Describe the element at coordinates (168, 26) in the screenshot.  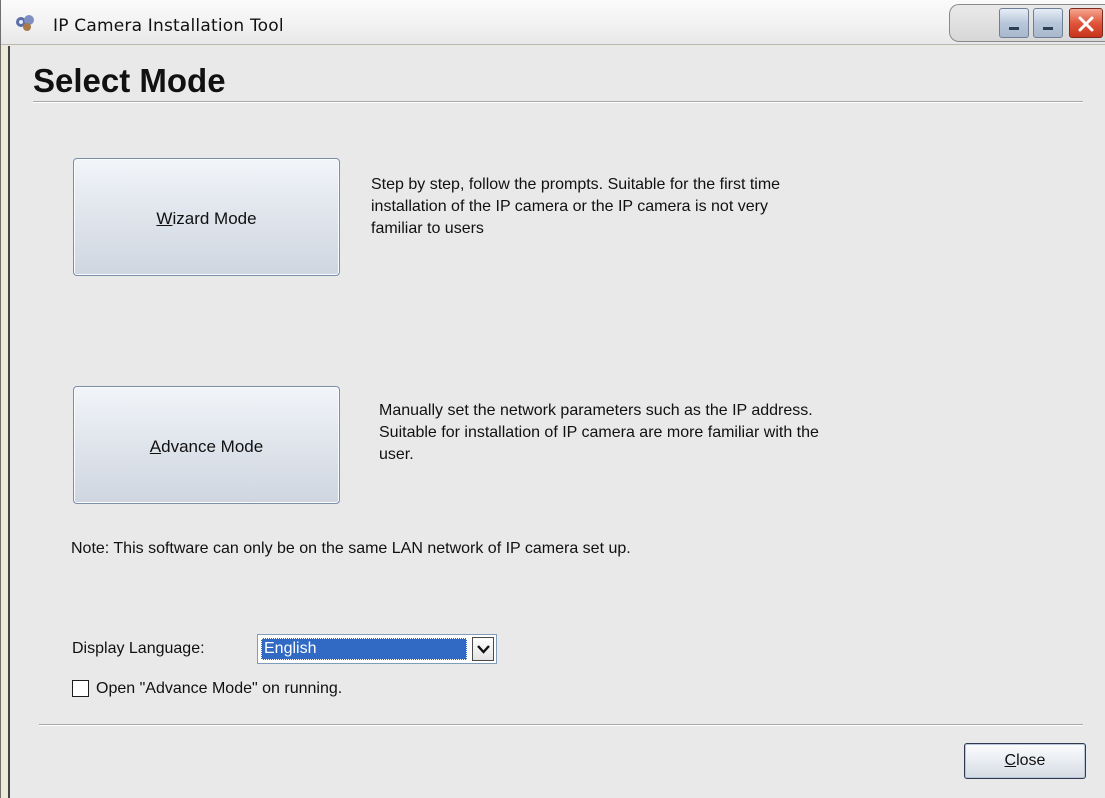
I see `window-title: IP Camera Installation Tool` at that location.